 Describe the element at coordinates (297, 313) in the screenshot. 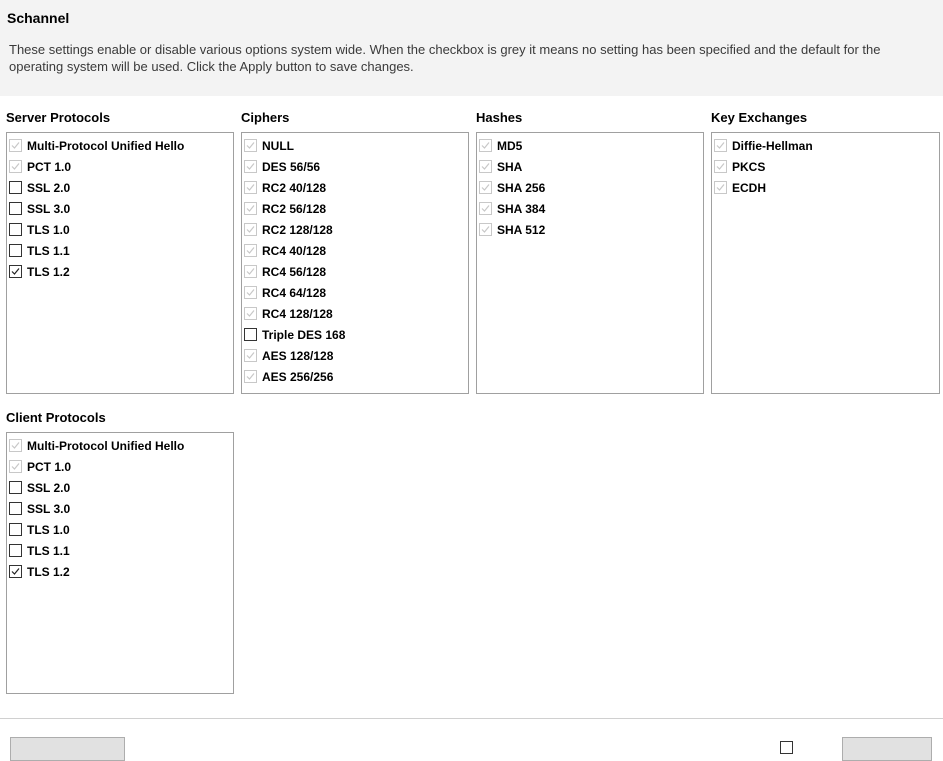

I see `checkbox-label: RC4 128/128` at that location.